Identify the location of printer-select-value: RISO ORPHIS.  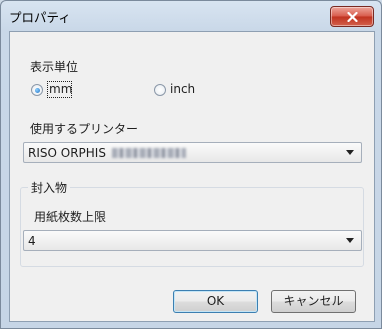
(107, 153).